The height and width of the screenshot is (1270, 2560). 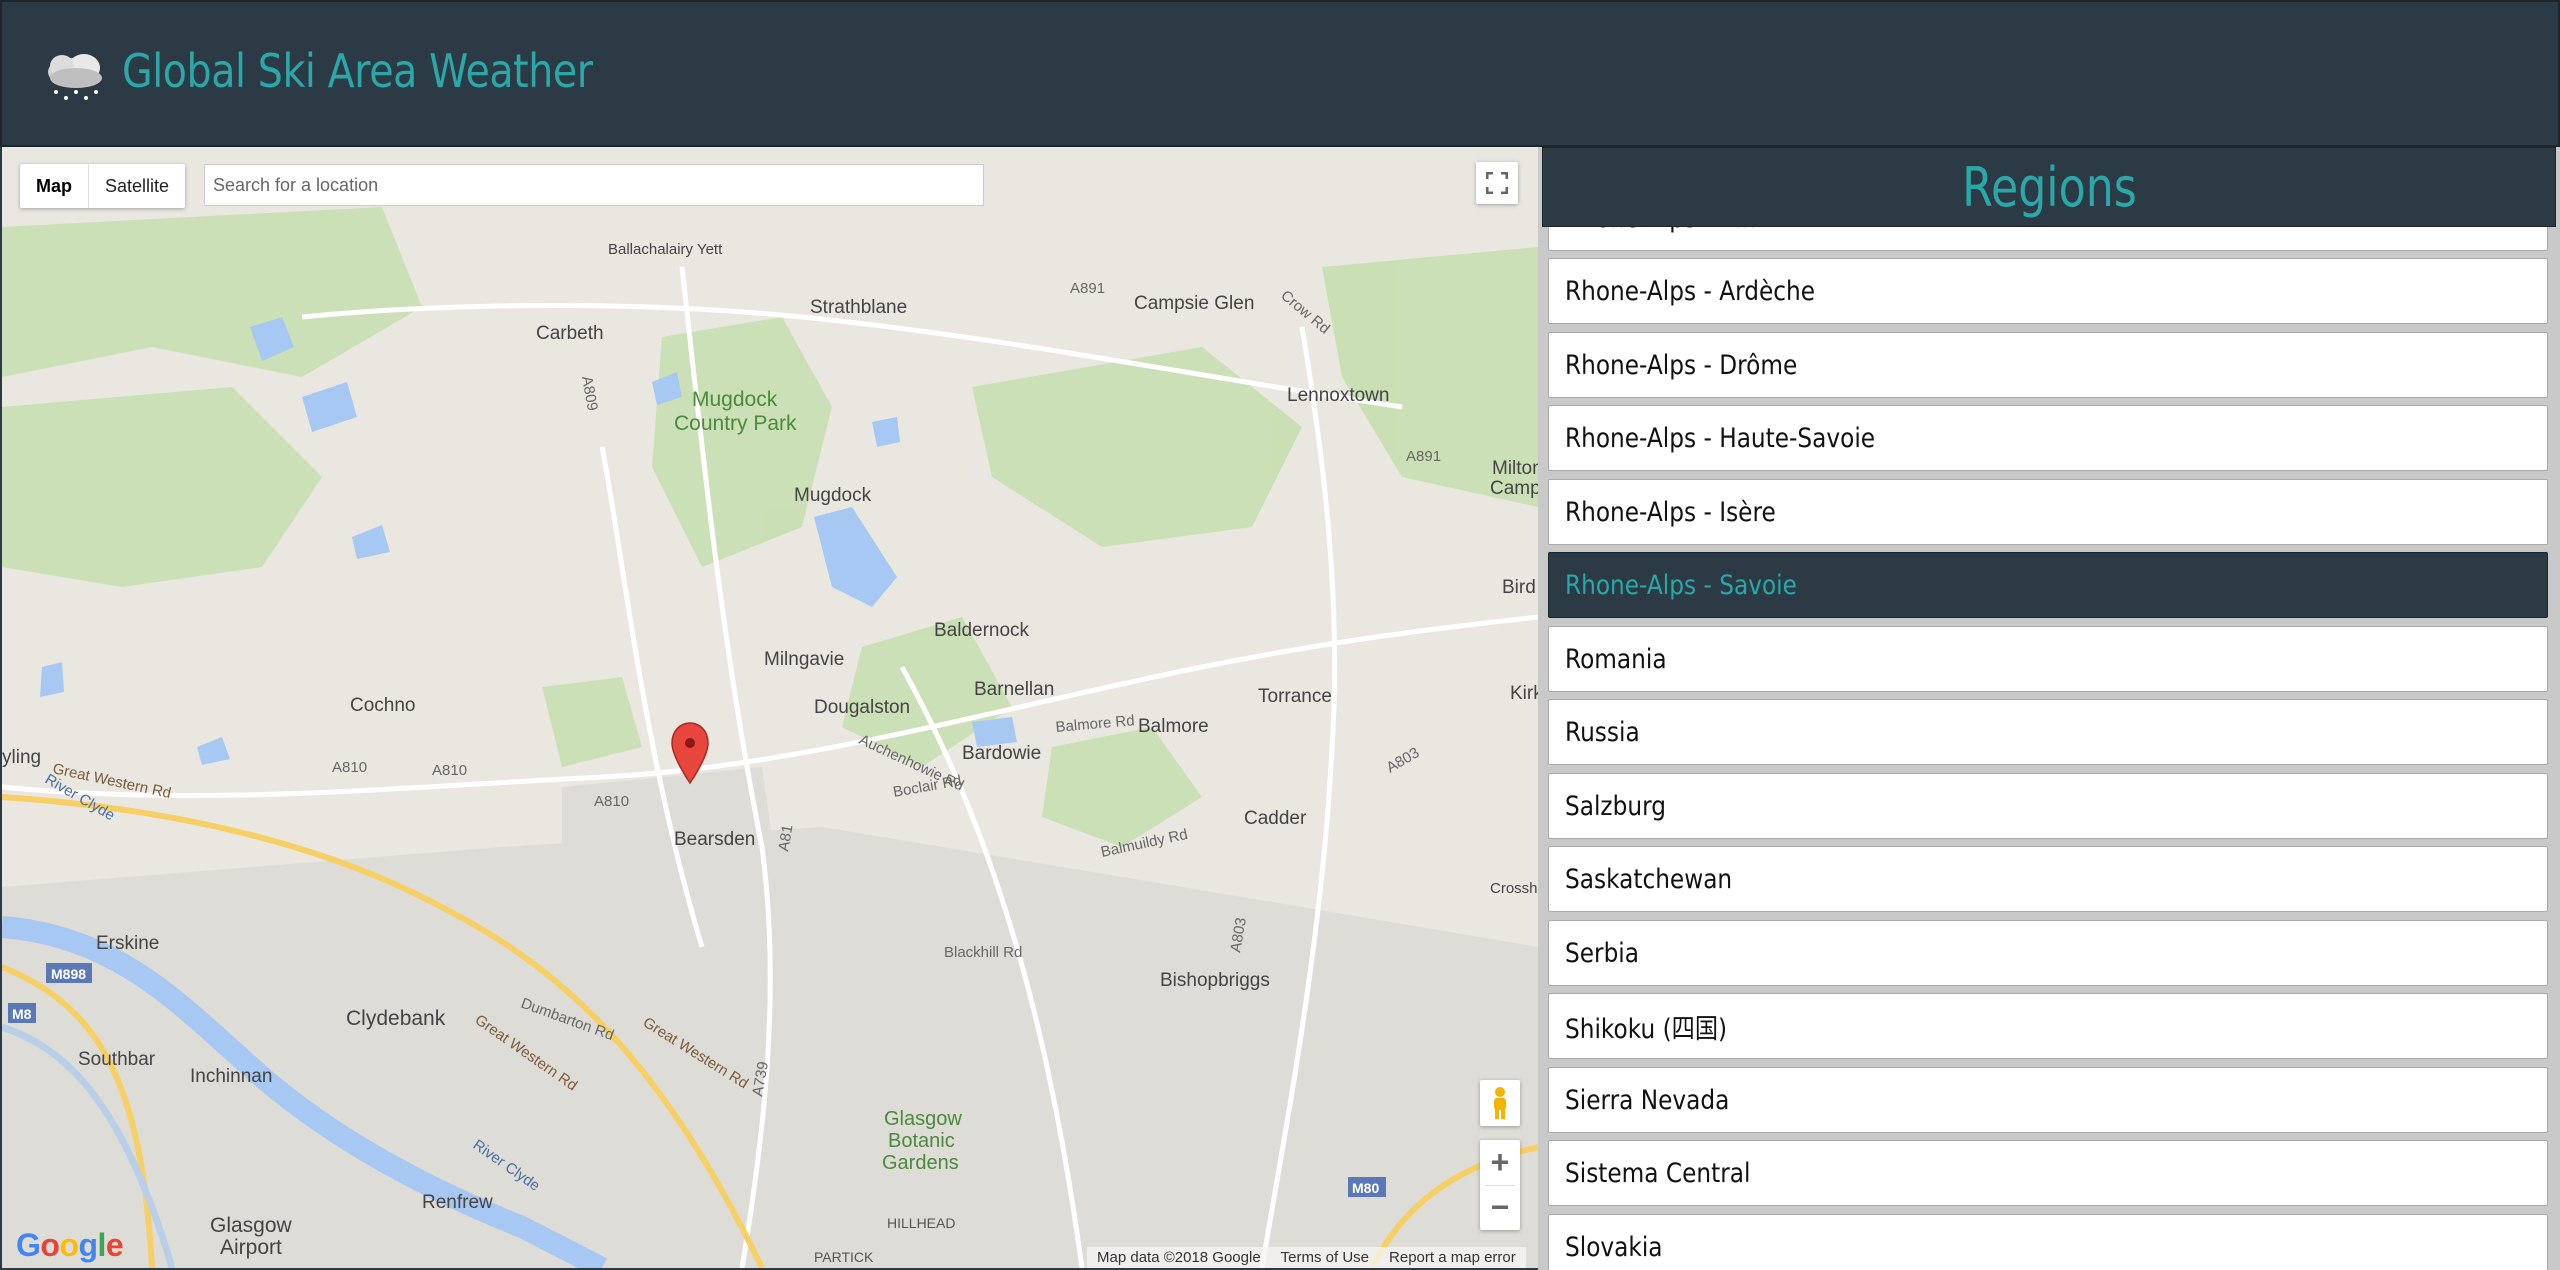 What do you see at coordinates (357, 71) in the screenshot?
I see `app-title: Global Ski Area Weather` at bounding box center [357, 71].